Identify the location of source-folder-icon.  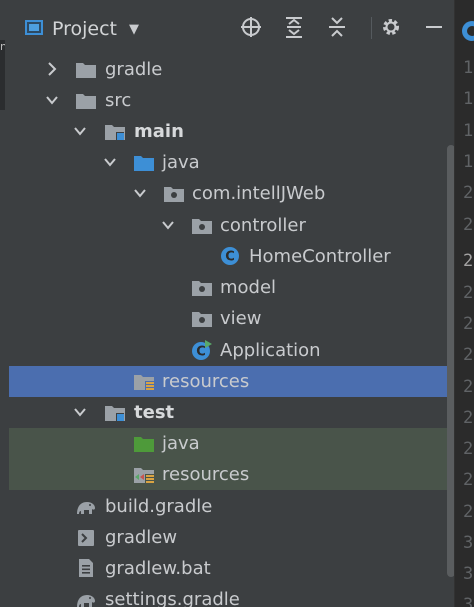
(144, 163).